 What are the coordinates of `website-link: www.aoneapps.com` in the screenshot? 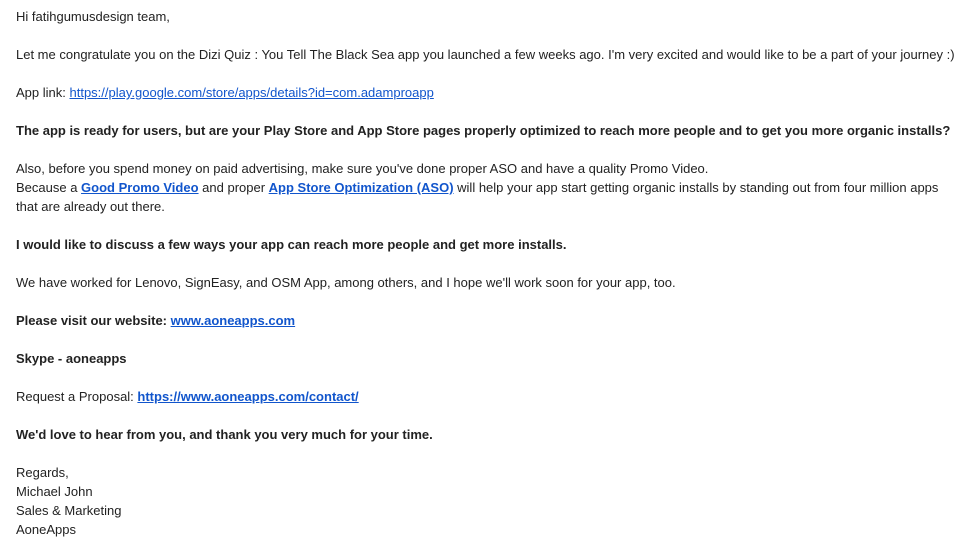 It's located at (233, 320).